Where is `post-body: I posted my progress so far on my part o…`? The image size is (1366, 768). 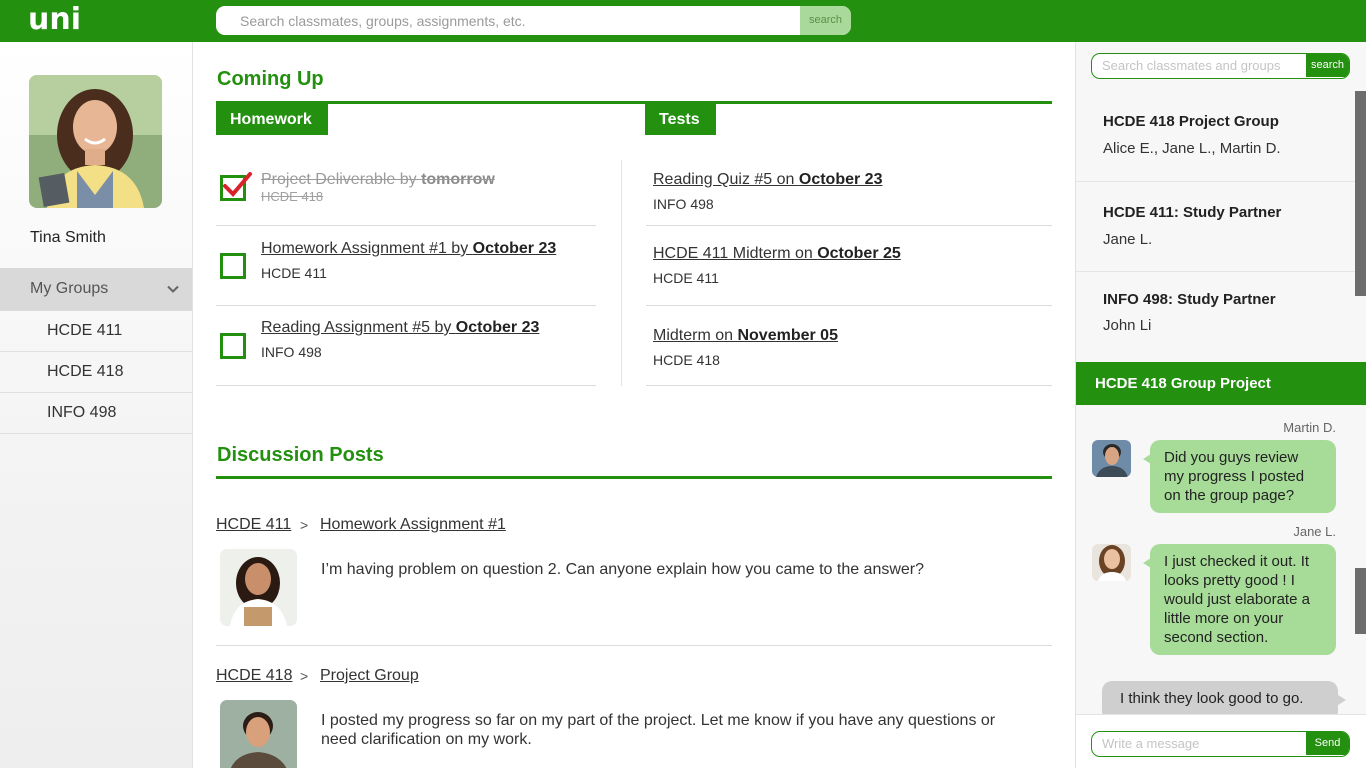 post-body: I posted my progress so far on my part o… is located at coordinates (658, 730).